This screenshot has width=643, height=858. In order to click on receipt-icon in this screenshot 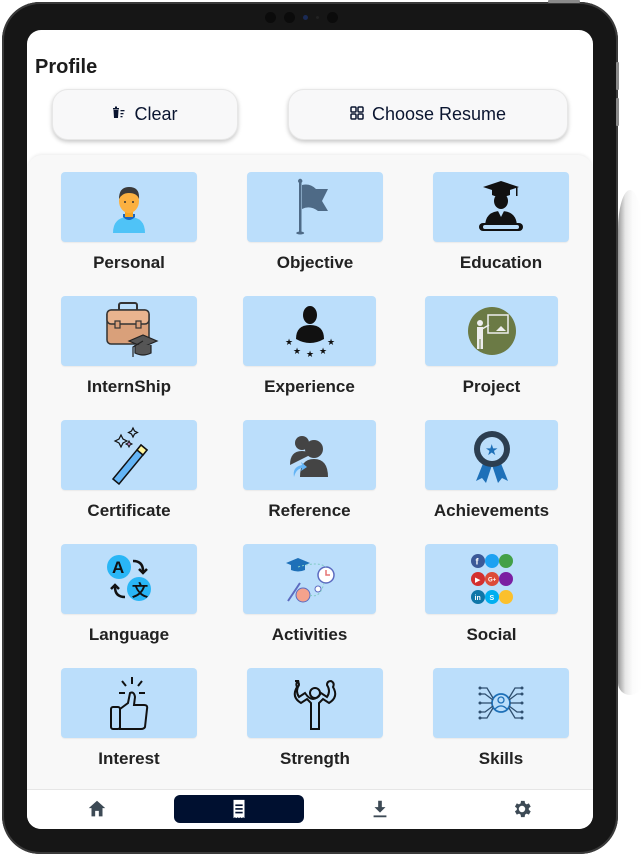, I will do `click(239, 809)`.